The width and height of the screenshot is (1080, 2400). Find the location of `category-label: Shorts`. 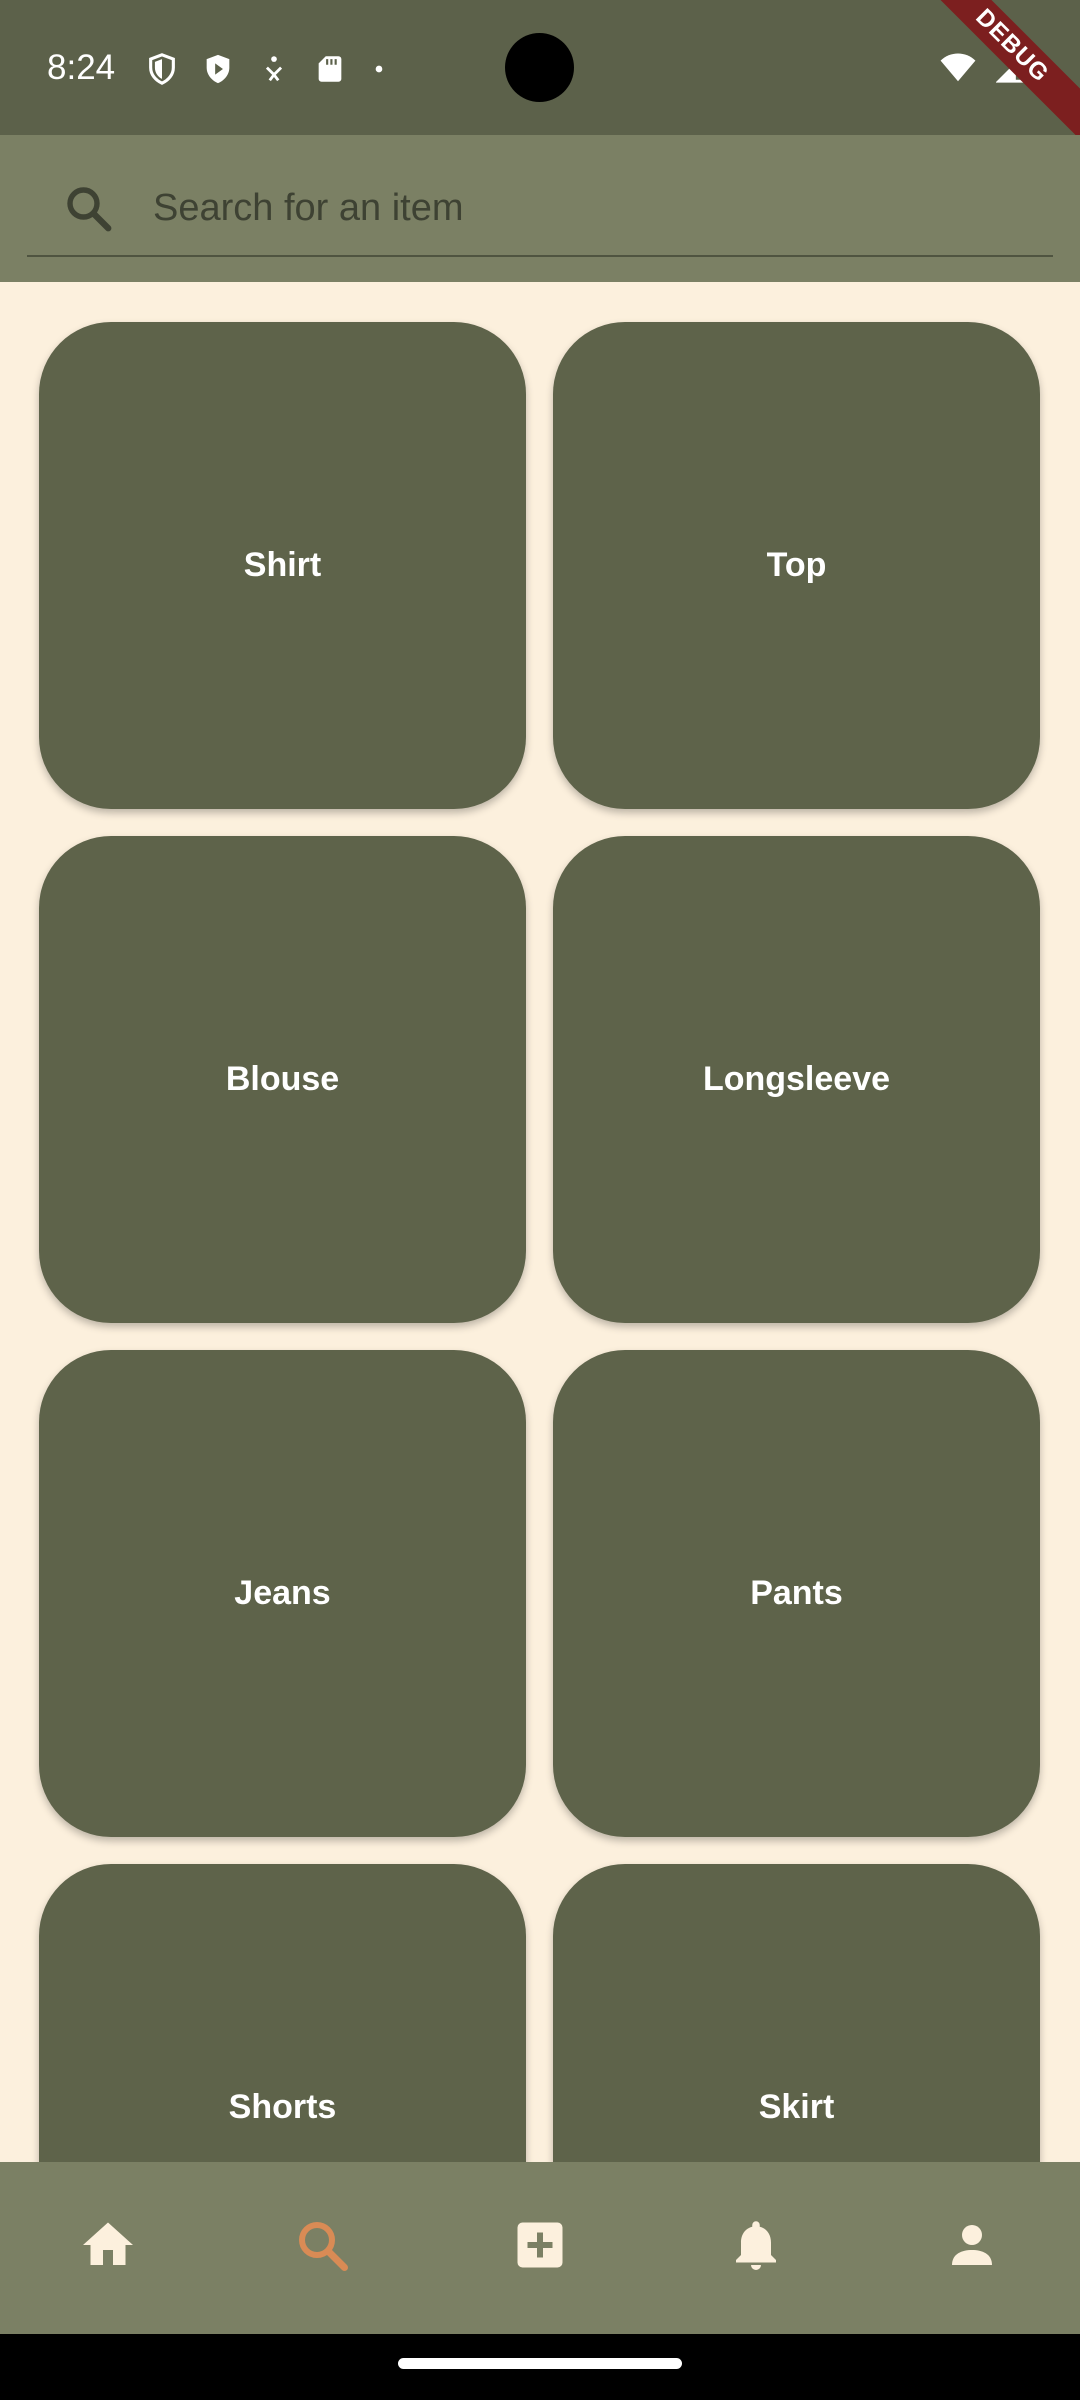

category-label: Shorts is located at coordinates (282, 2107).